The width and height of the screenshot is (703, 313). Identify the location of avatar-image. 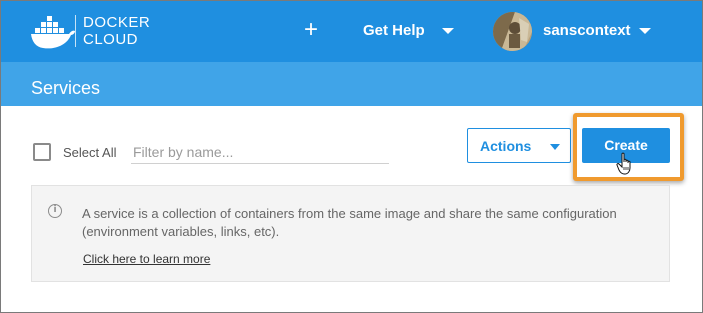
(512, 31).